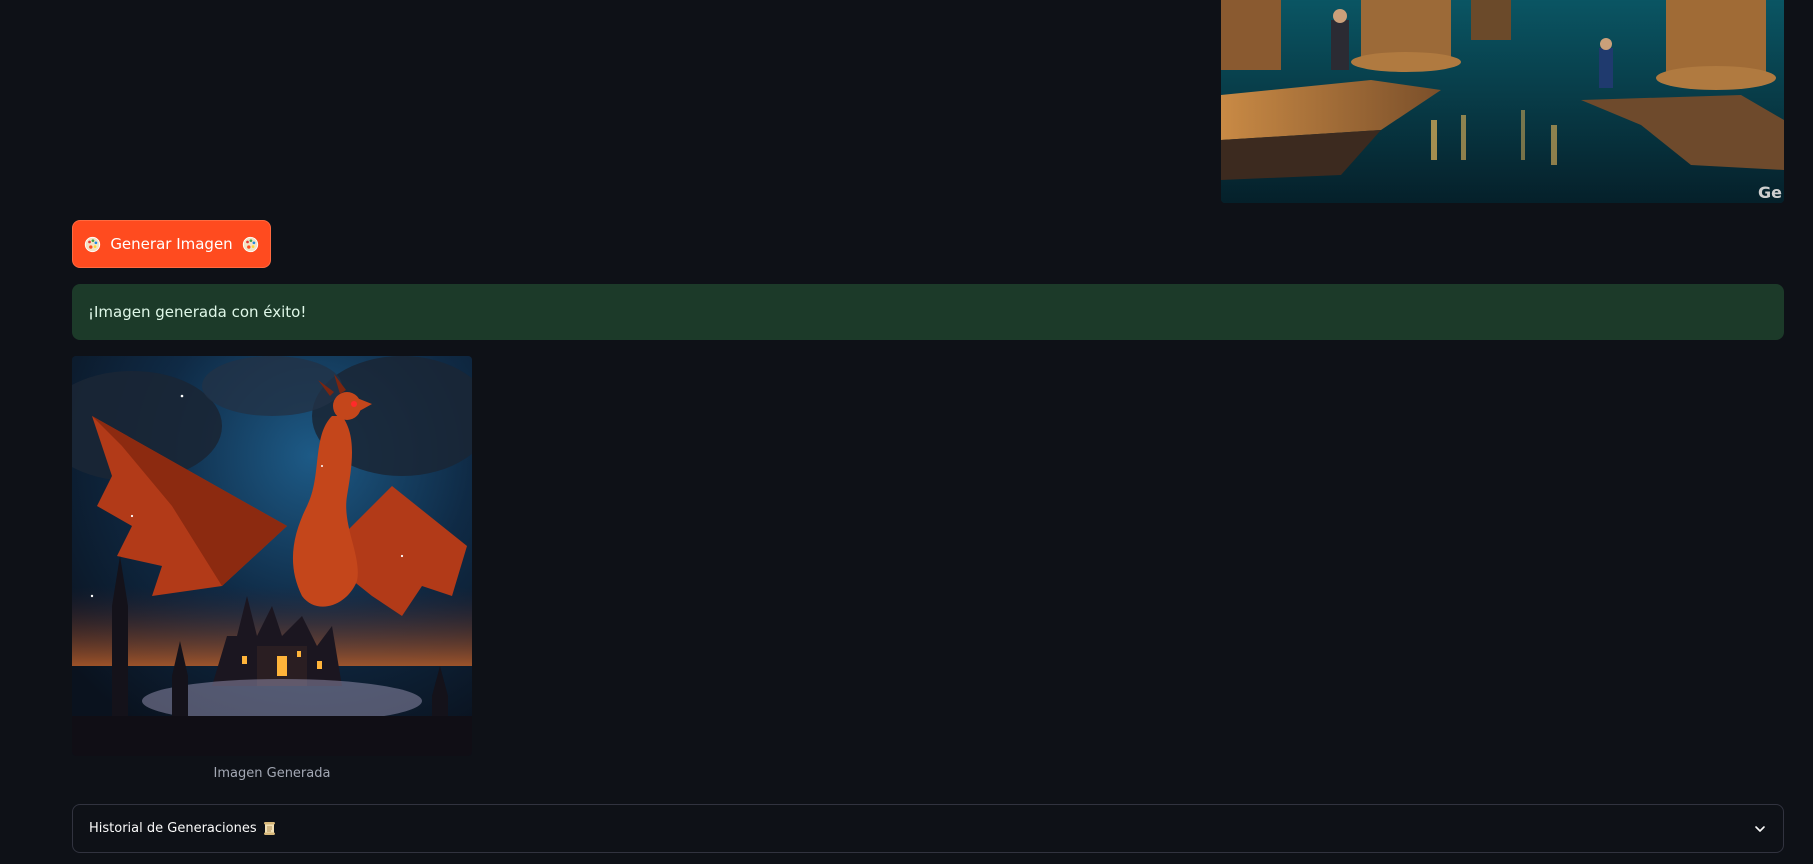 This screenshot has width=1813, height=864. What do you see at coordinates (928, 828) in the screenshot?
I see `history-expander: Historial de Generaciones` at bounding box center [928, 828].